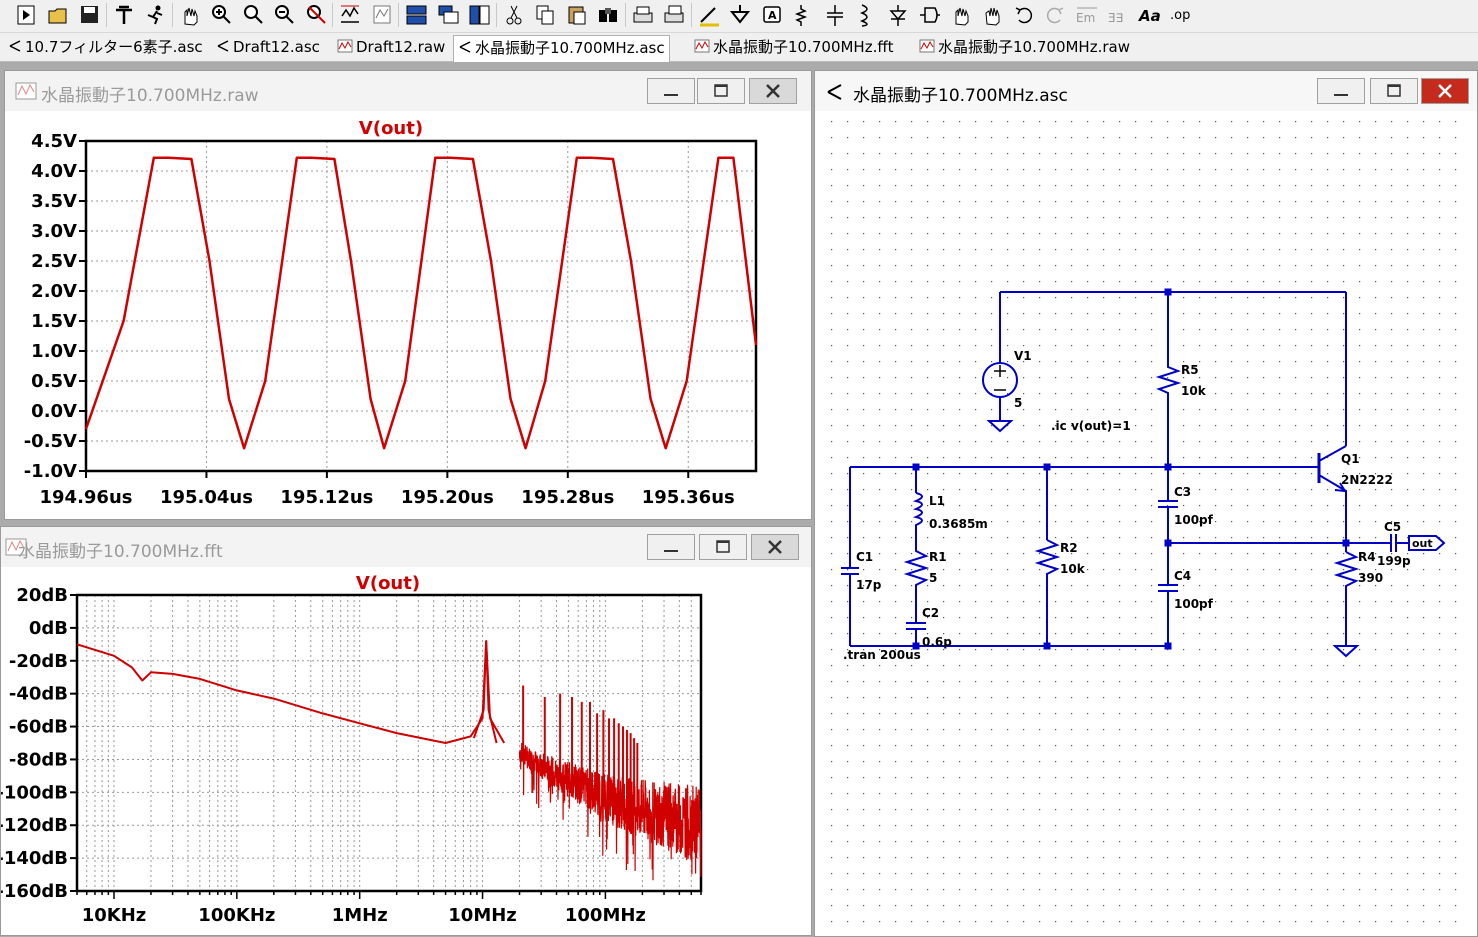 Image resolution: width=1478 pixels, height=937 pixels. Describe the element at coordinates (992, 15) in the screenshot. I see `drag-icon` at that location.